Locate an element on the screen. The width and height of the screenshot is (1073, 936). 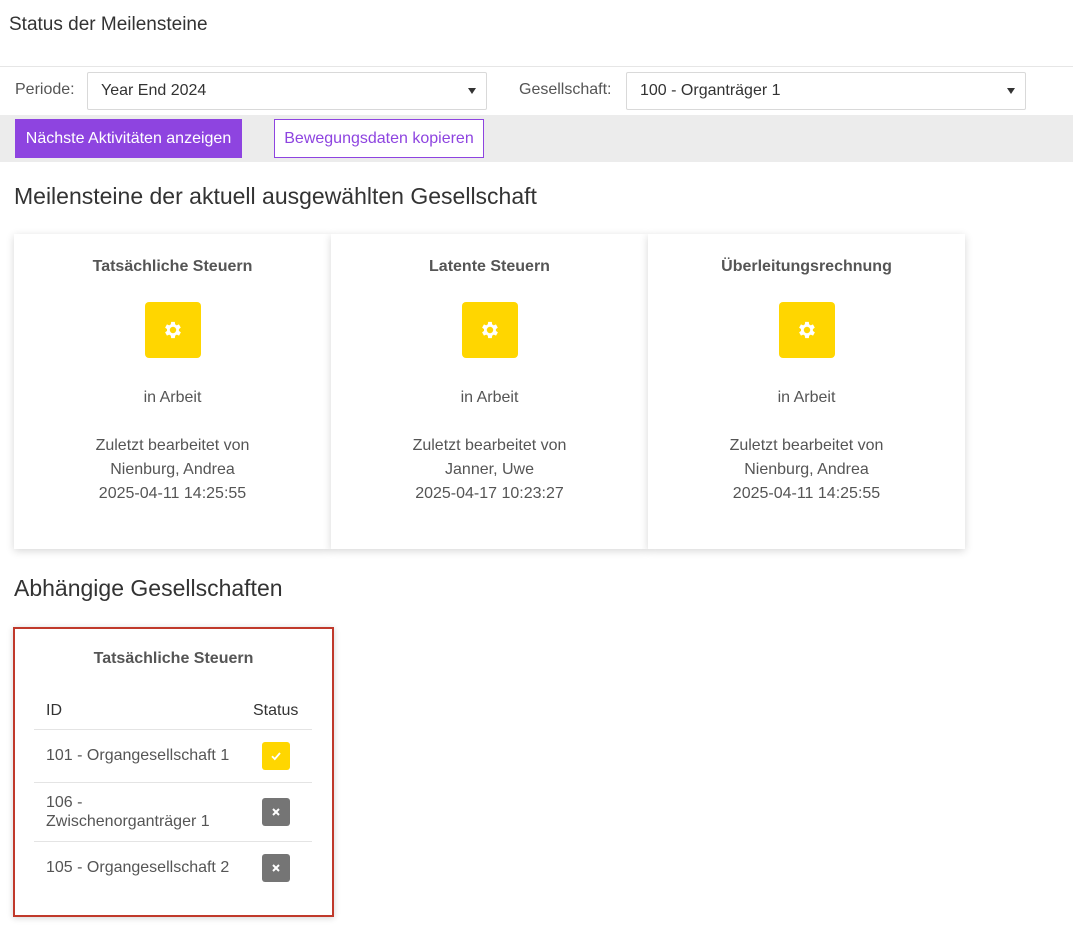
table-row: 105 - Organgesellschaft 2 is located at coordinates (173, 867).